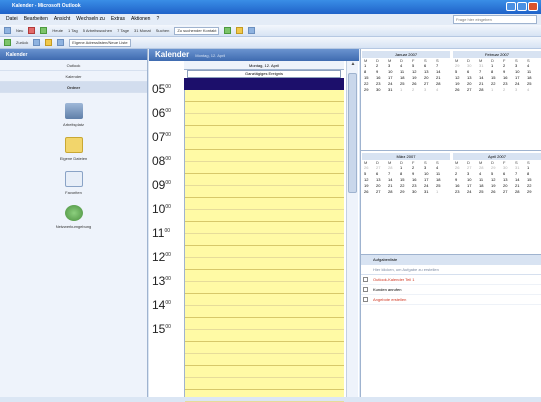 The height and width of the screenshot is (402, 541). What do you see at coordinates (382, 77) in the screenshot?
I see `calendar-day: 16` at bounding box center [382, 77].